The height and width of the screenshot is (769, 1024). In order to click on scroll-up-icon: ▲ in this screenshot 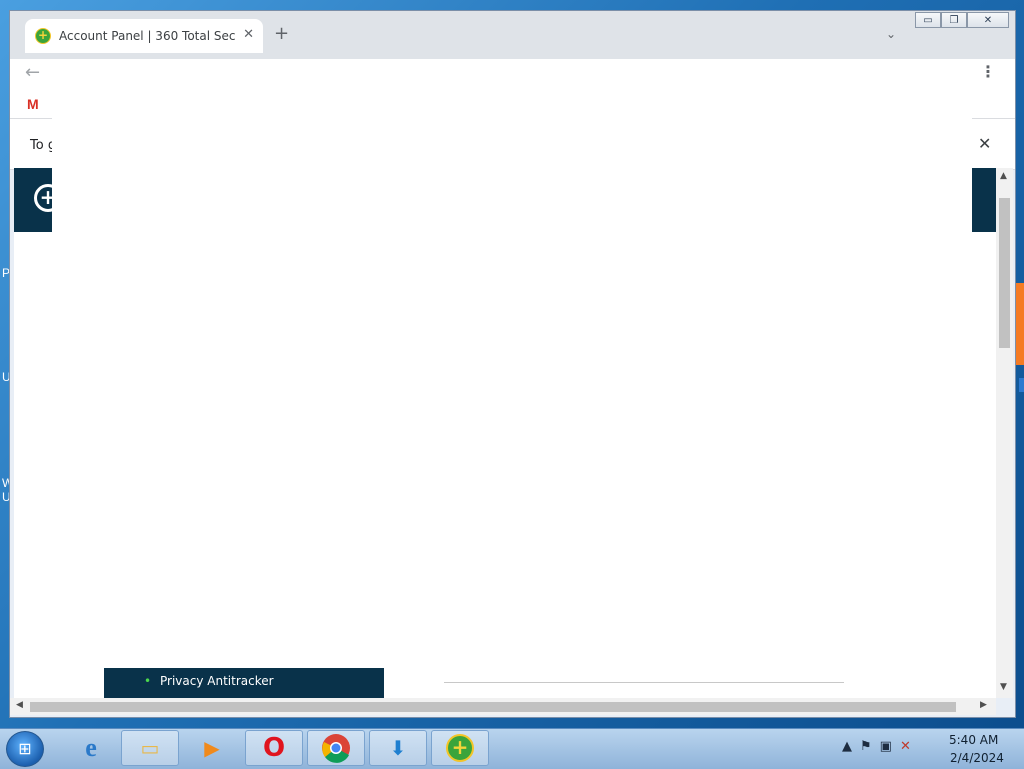, I will do `click(1003, 176)`.